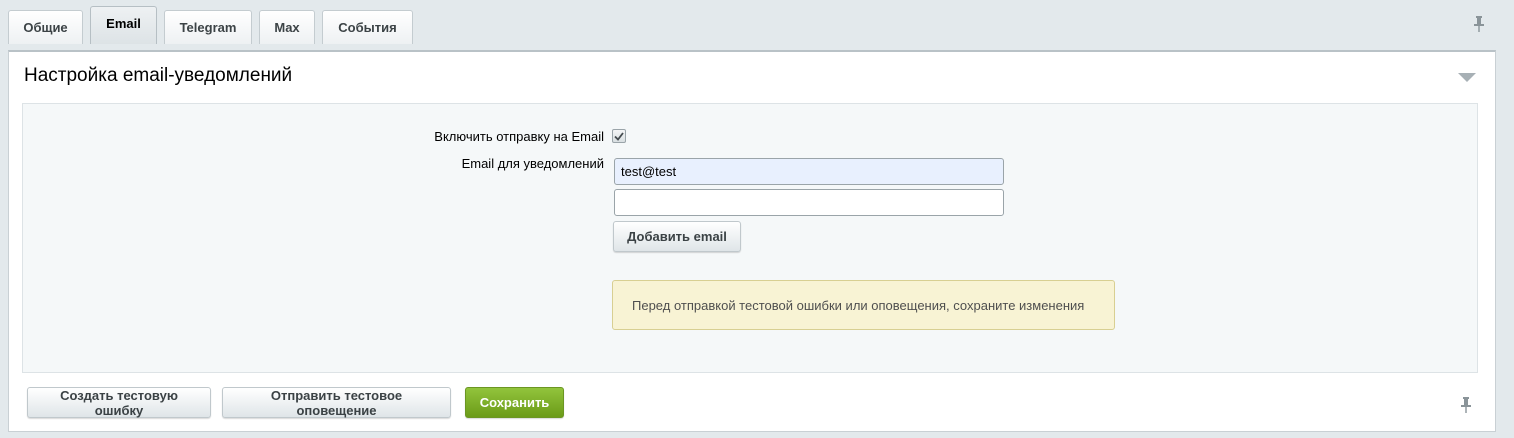  I want to click on enable-email-checkbox, so click(619, 136).